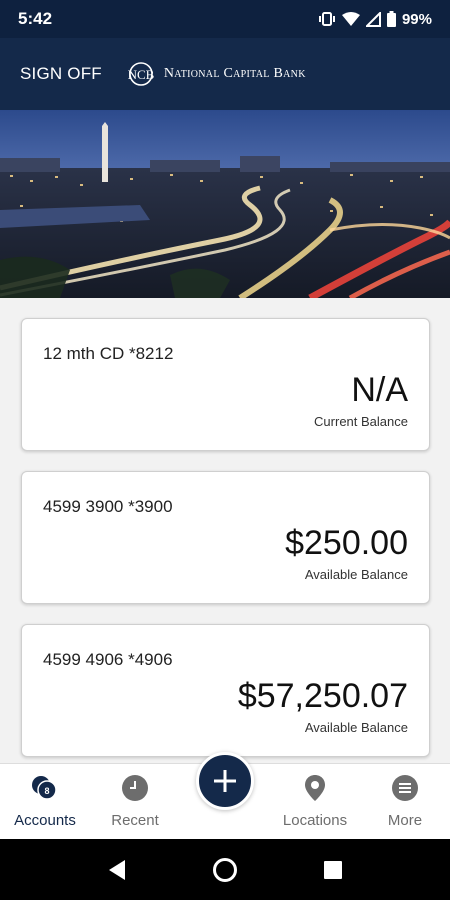 The height and width of the screenshot is (900, 450). I want to click on back-triangle-icon, so click(117, 870).